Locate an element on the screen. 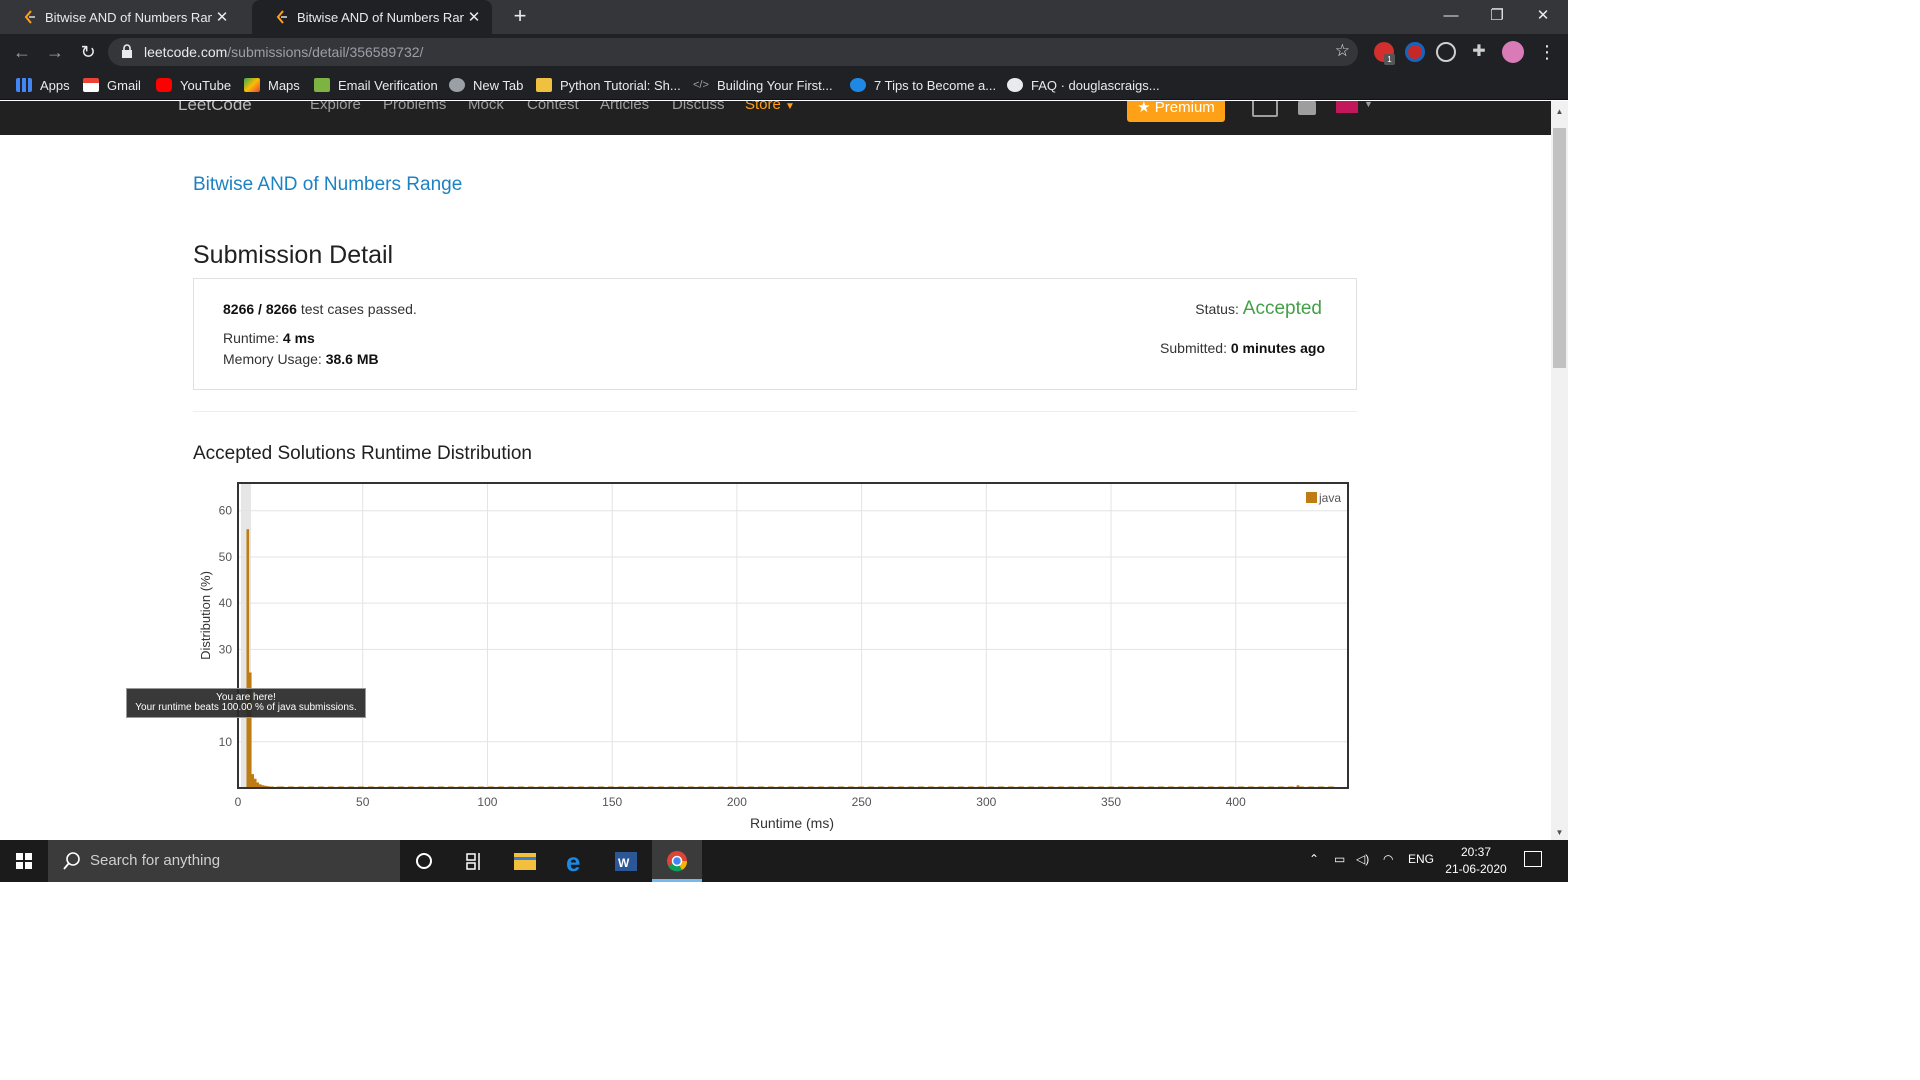  maps-icon is located at coordinates (252, 85).